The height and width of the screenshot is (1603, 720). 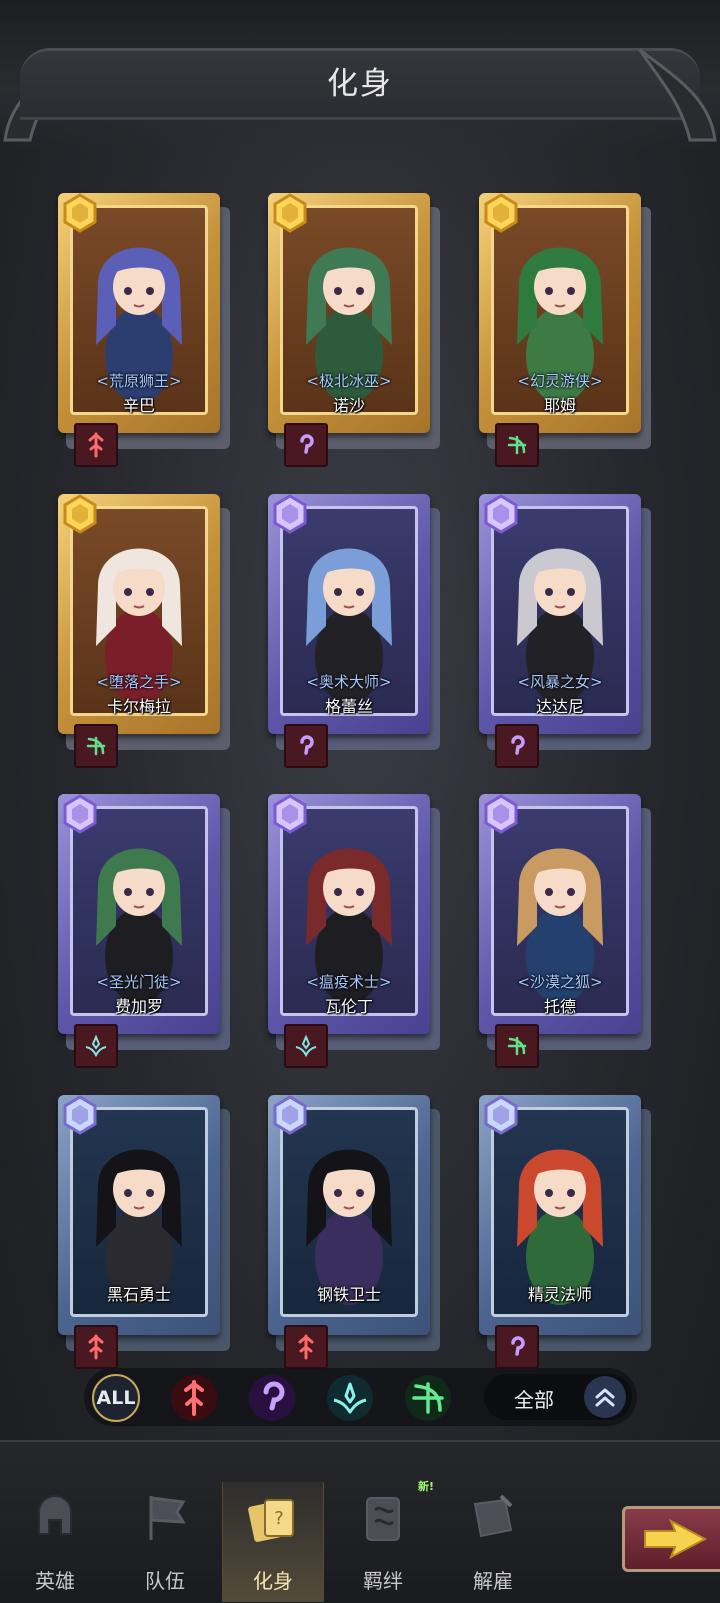 I want to click on card-portrait: 精灵法师, so click(x=560, y=1212).